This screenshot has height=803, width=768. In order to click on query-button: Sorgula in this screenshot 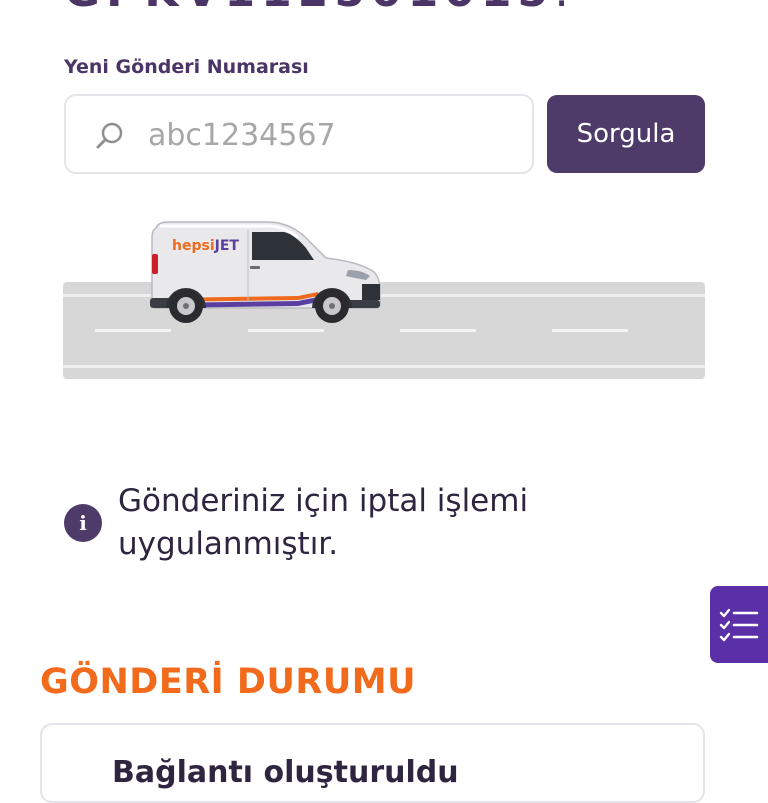, I will do `click(626, 134)`.